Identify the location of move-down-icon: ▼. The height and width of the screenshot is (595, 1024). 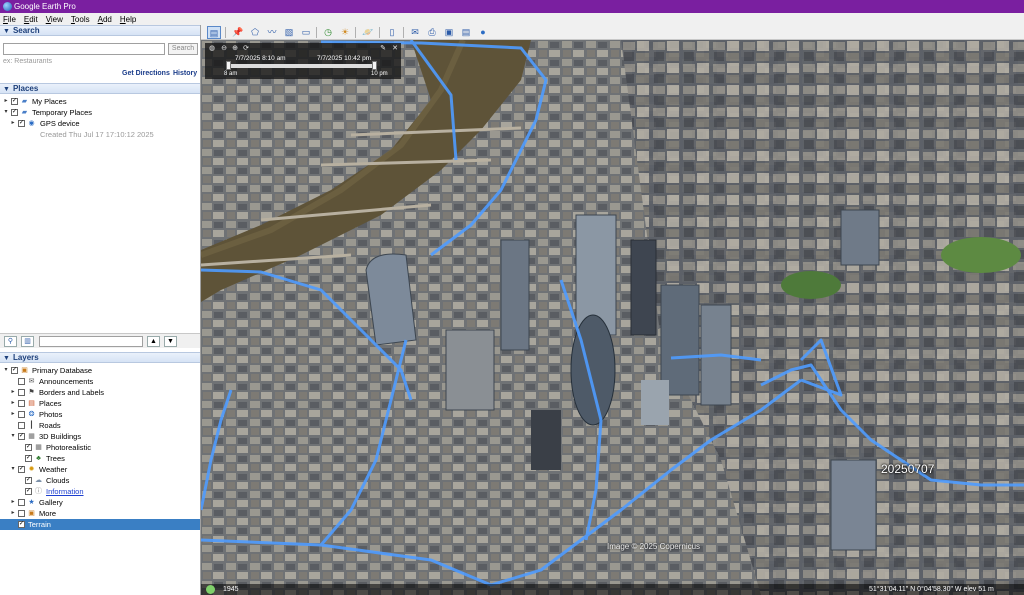
(170, 341).